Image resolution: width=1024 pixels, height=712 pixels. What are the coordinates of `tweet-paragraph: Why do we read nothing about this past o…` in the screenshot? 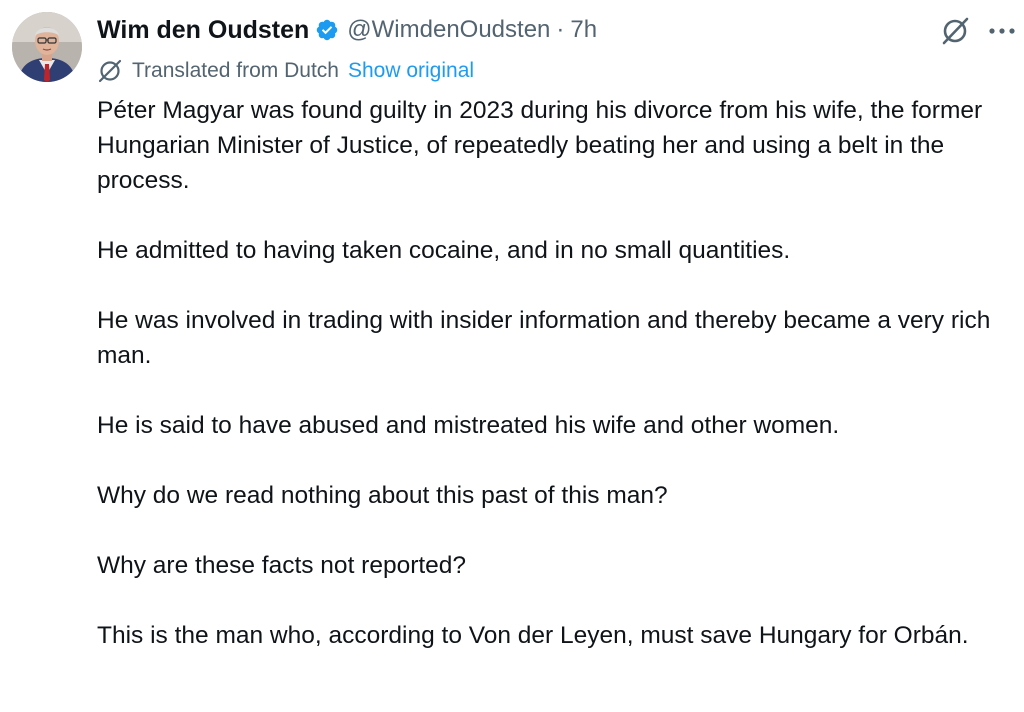 It's located at (382, 495).